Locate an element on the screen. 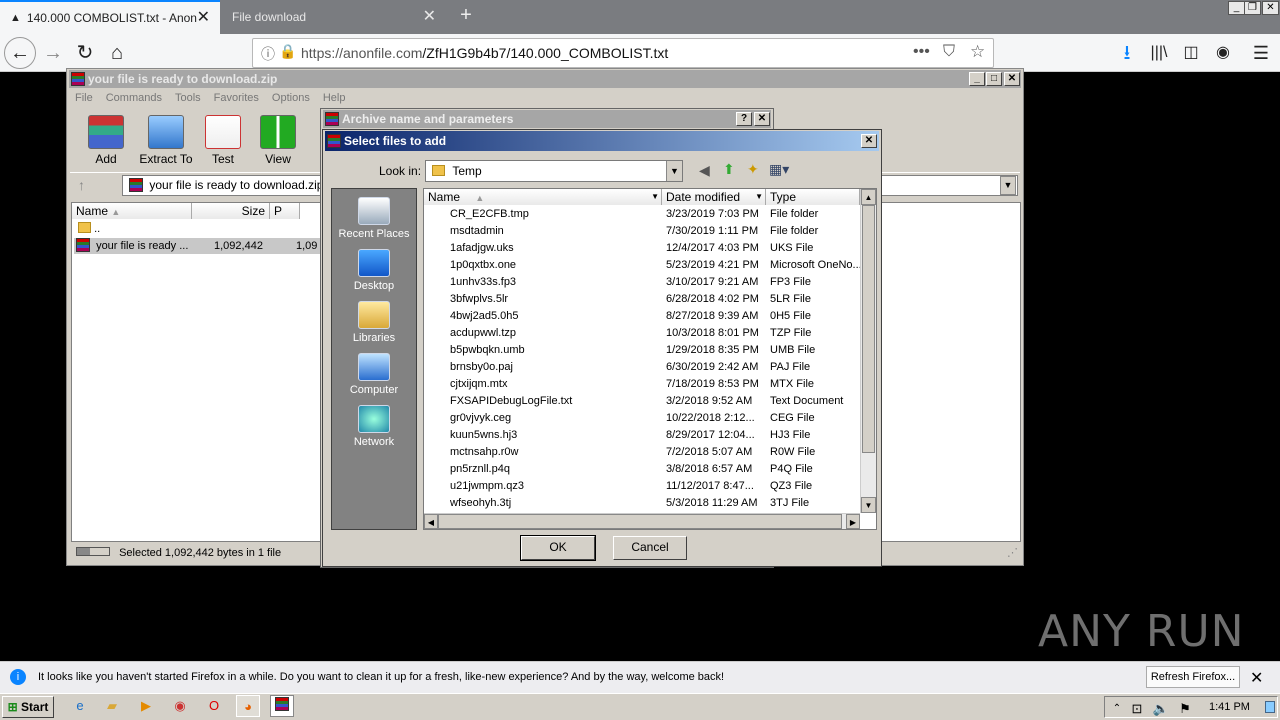  new-tab-icon: + is located at coordinates (466, 16).